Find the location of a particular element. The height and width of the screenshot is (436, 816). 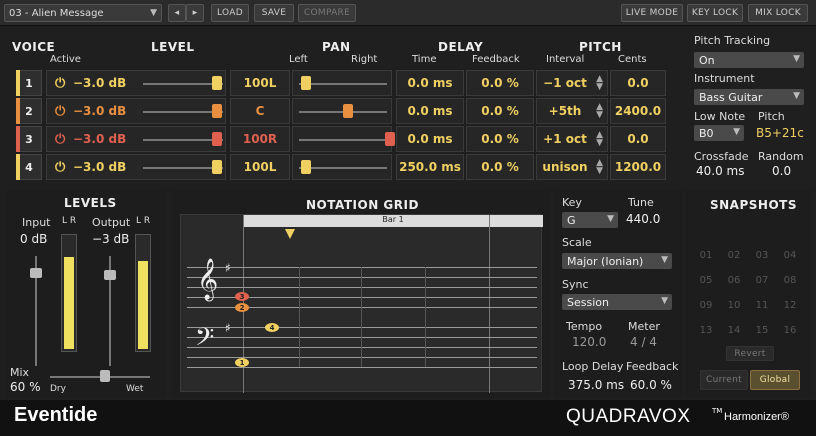

compare-button: COMPARE is located at coordinates (327, 13).